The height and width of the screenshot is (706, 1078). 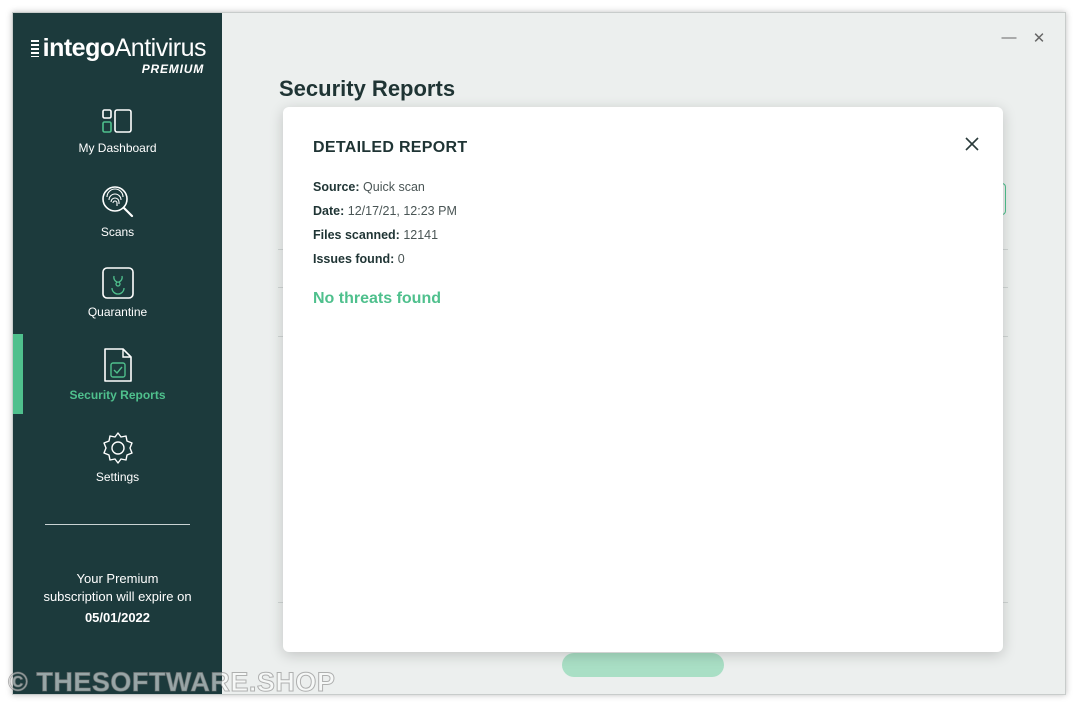 What do you see at coordinates (1009, 38) in the screenshot?
I see `minimize-button: —` at bounding box center [1009, 38].